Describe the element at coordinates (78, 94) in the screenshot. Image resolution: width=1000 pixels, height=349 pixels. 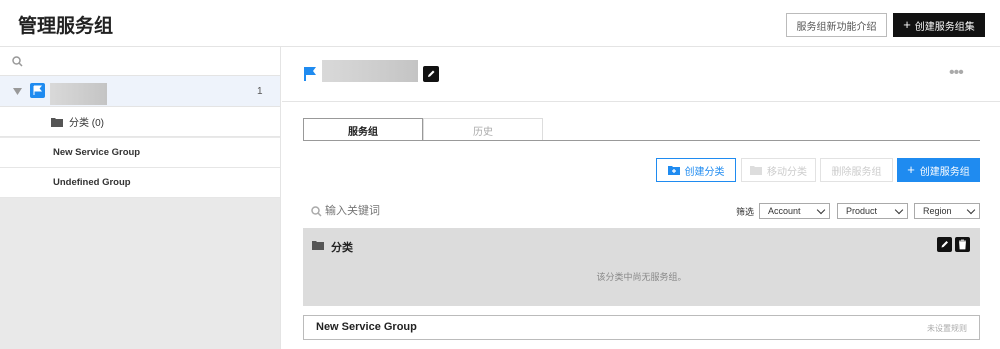
I see `root-name-redacted` at that location.